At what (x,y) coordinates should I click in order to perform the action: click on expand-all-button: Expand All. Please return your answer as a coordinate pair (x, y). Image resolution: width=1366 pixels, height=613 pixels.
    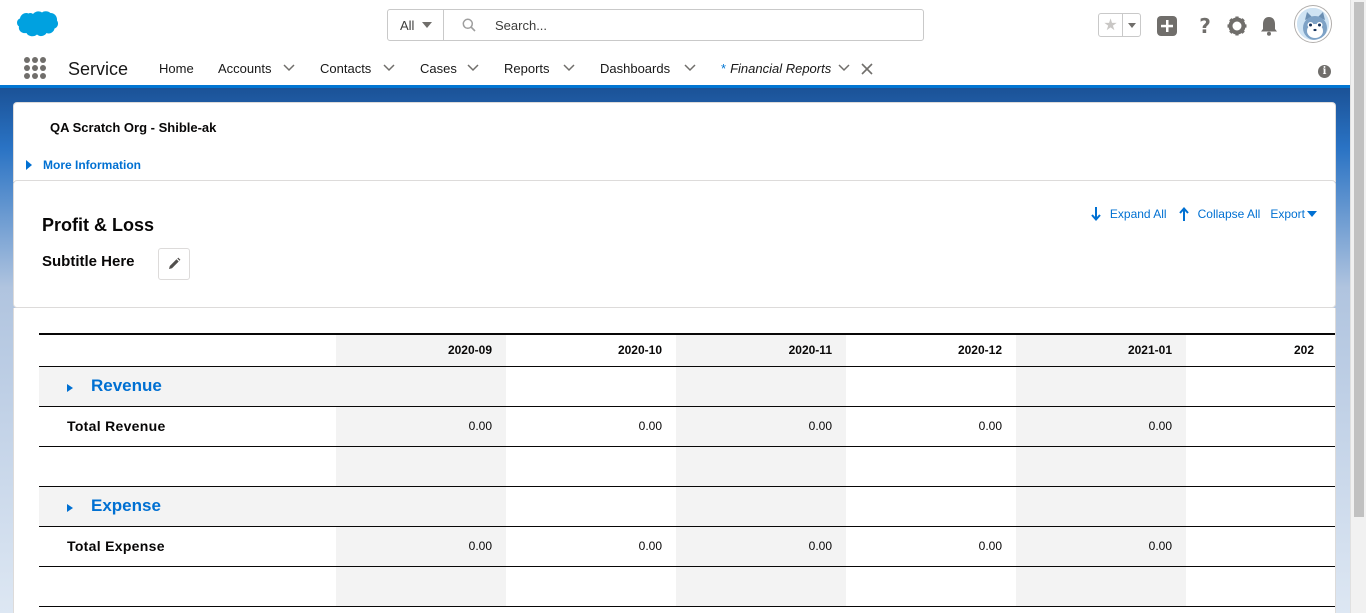
    Looking at the image, I should click on (1129, 214).